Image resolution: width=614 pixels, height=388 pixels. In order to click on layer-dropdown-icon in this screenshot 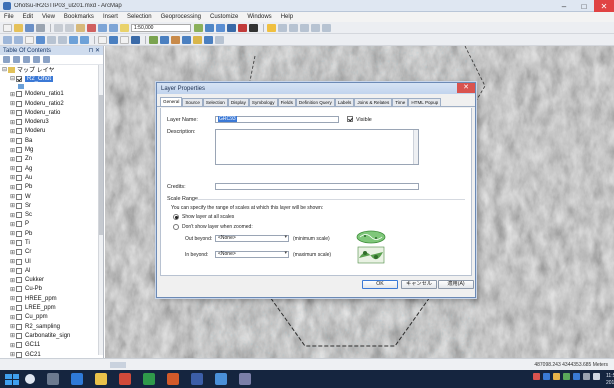, I will do `click(293, 27)`.